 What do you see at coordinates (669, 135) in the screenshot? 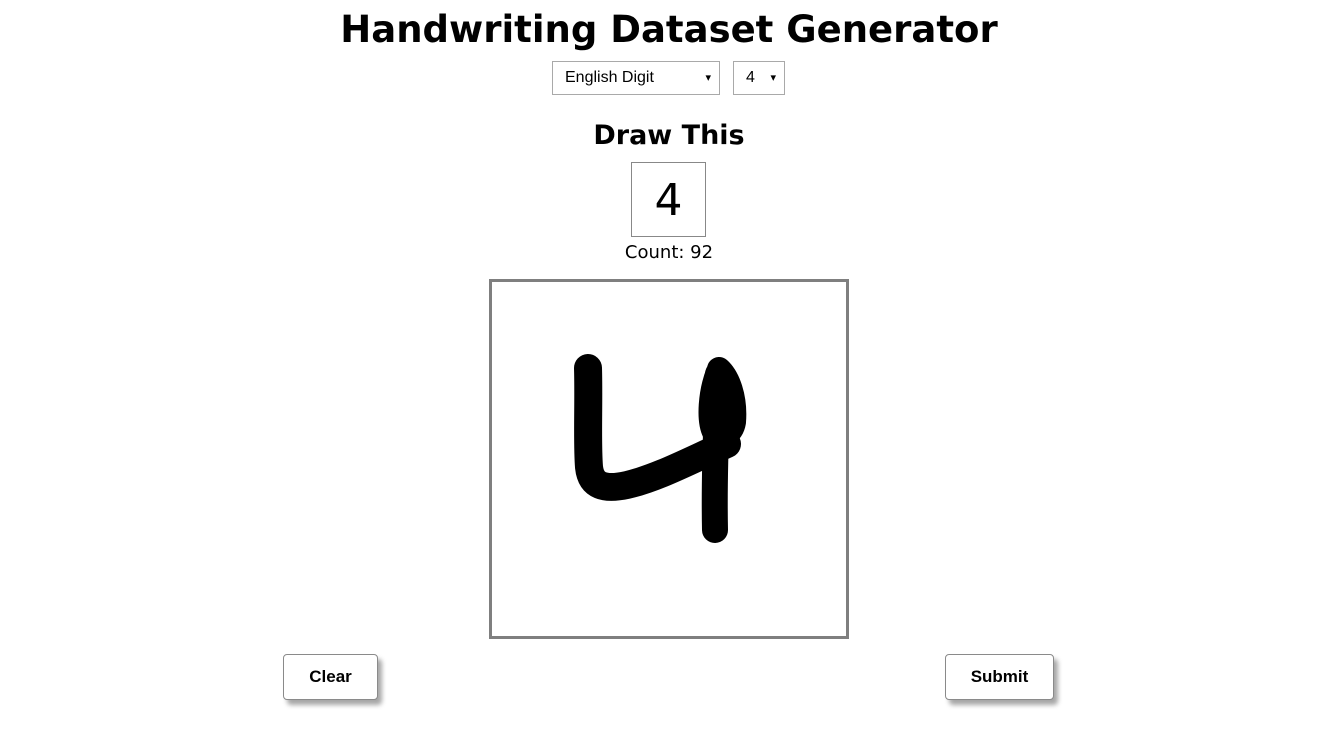
I see `prompt-heading: Draw This` at bounding box center [669, 135].